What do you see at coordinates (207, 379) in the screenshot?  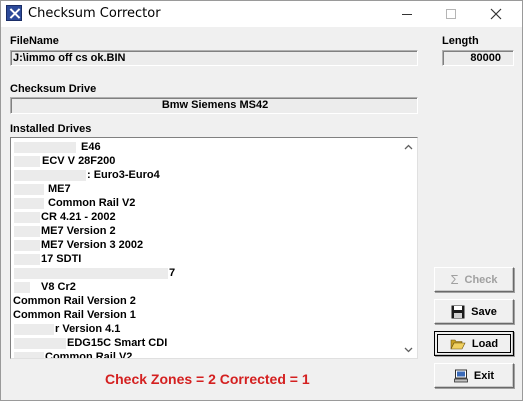 I see `status-message: Check Zones = 2 Corrected = 1` at bounding box center [207, 379].